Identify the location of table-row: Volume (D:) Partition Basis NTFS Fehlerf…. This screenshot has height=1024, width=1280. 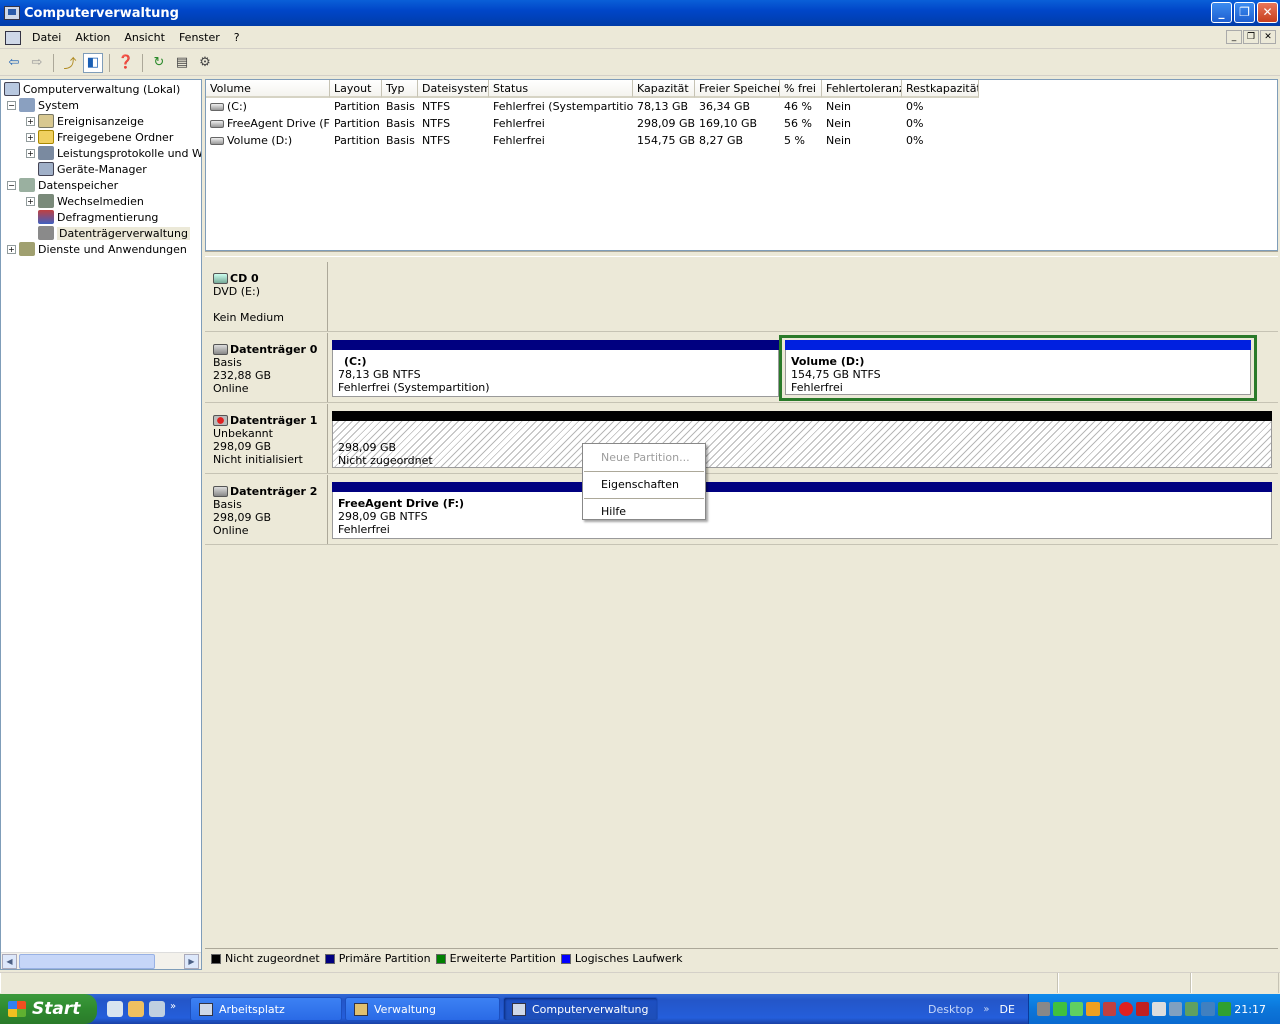
(592, 140).